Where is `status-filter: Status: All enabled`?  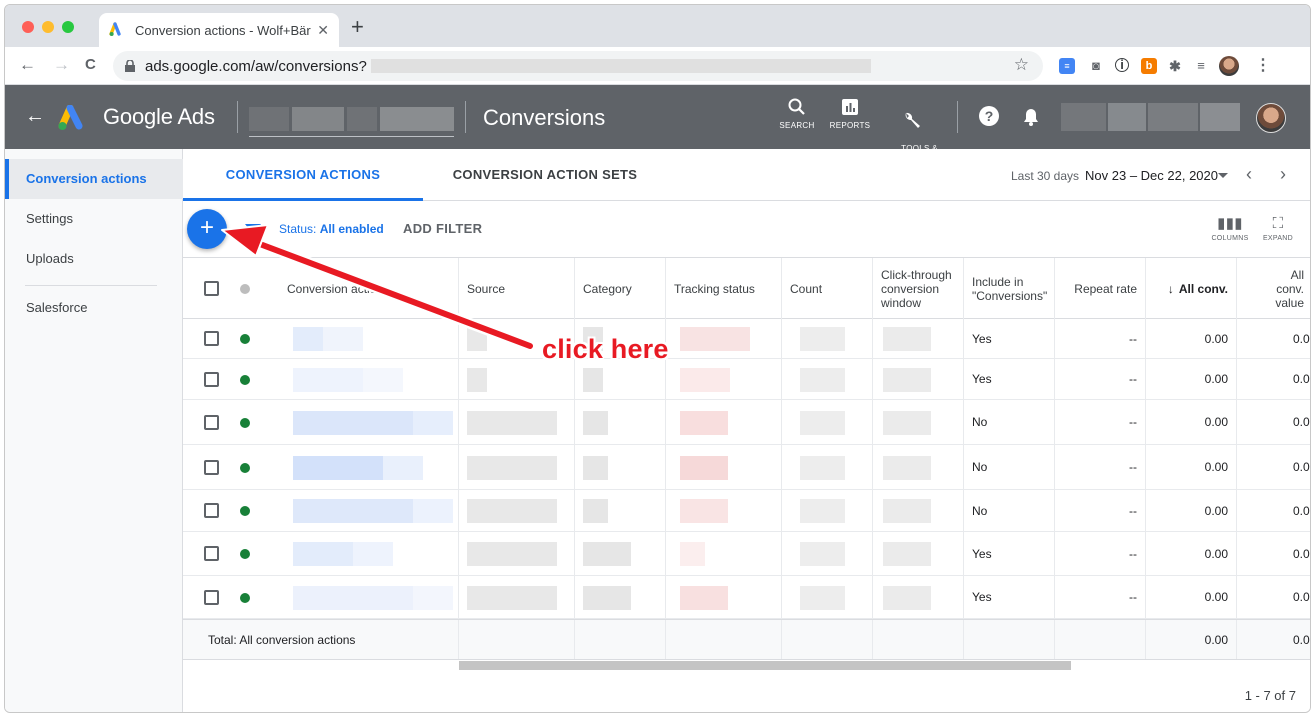
status-filter: Status: All enabled is located at coordinates (331, 229).